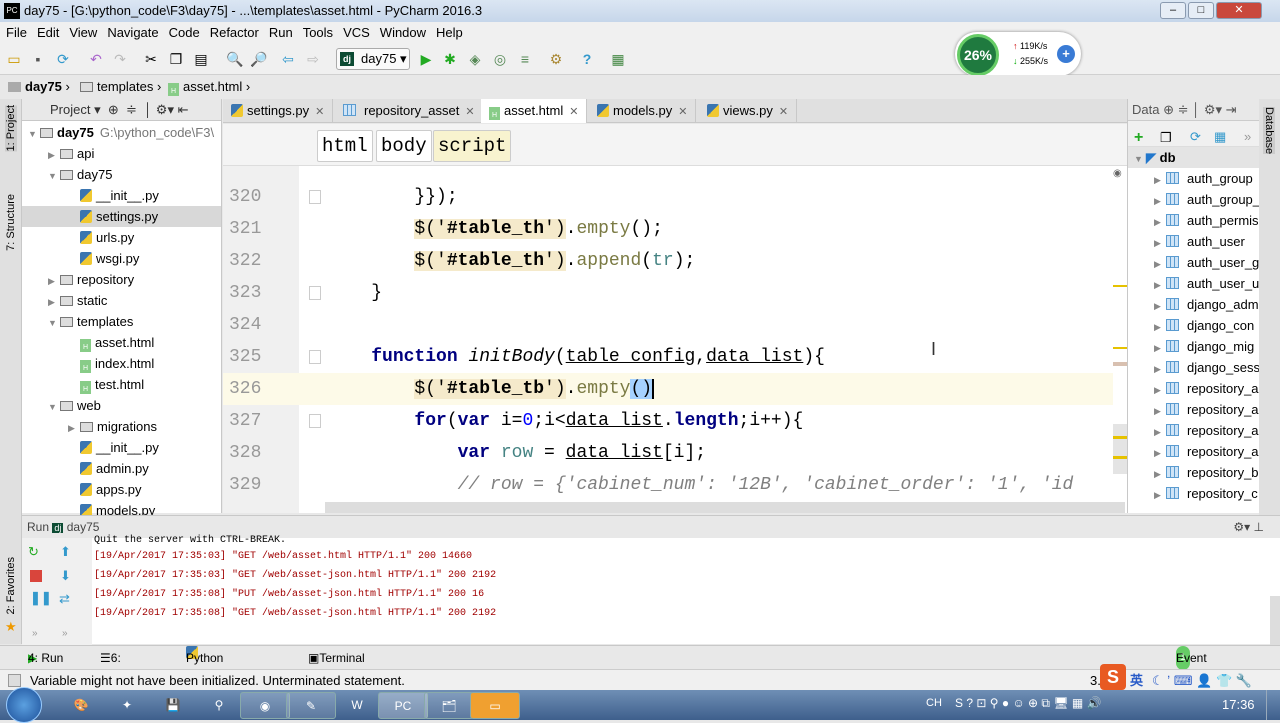 Image resolution: width=1280 pixels, height=723 pixels. I want to click on close-button: ✕, so click(1239, 10).